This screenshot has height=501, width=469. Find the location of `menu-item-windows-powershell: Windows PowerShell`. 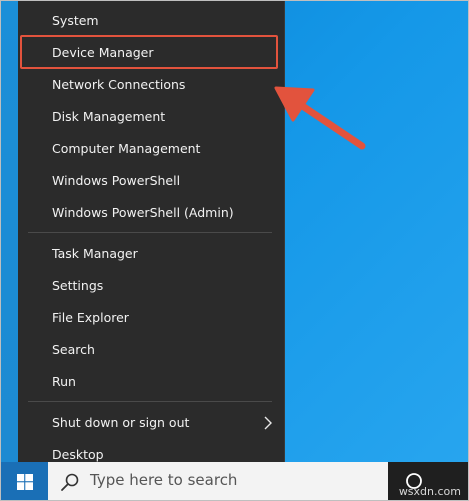

menu-item-windows-powershell: Windows PowerShell is located at coordinates (151, 181).